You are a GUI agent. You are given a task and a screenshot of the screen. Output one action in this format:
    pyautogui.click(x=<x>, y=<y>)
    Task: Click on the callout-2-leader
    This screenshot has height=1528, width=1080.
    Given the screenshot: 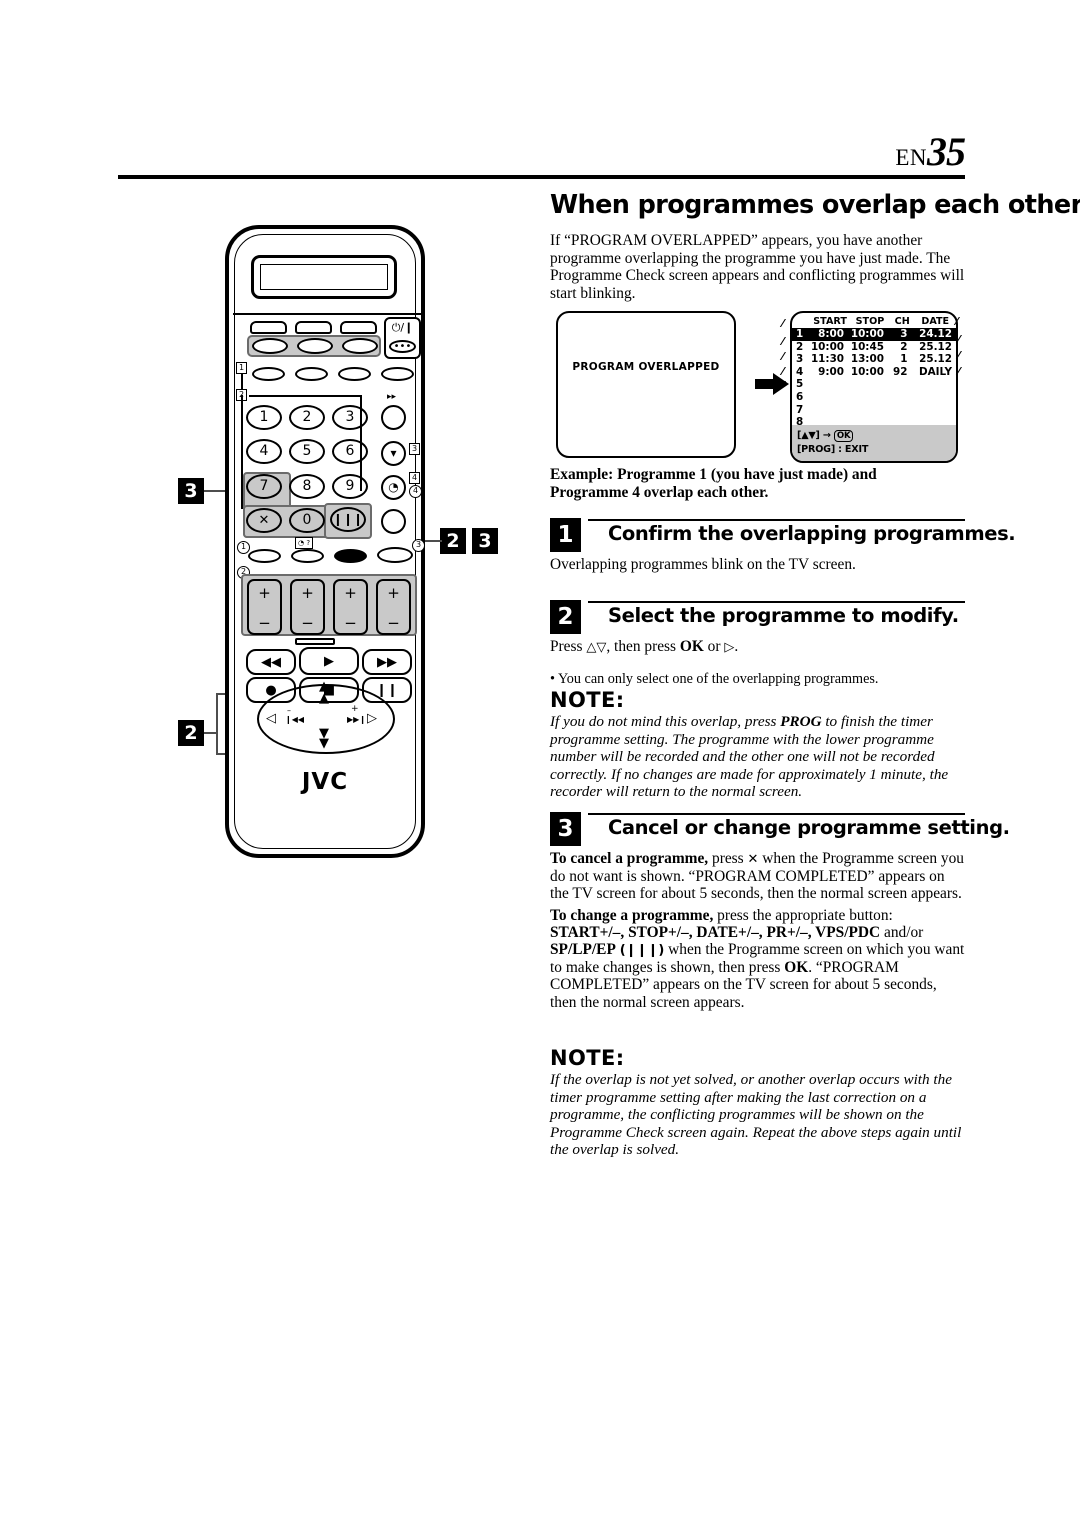 What is the action you would take?
    pyautogui.click(x=305, y=396)
    